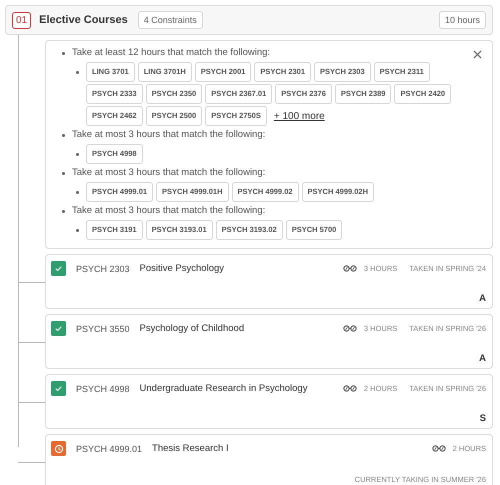  What do you see at coordinates (224, 388) in the screenshot?
I see `course-title: Undergraduate Research in Psychology` at bounding box center [224, 388].